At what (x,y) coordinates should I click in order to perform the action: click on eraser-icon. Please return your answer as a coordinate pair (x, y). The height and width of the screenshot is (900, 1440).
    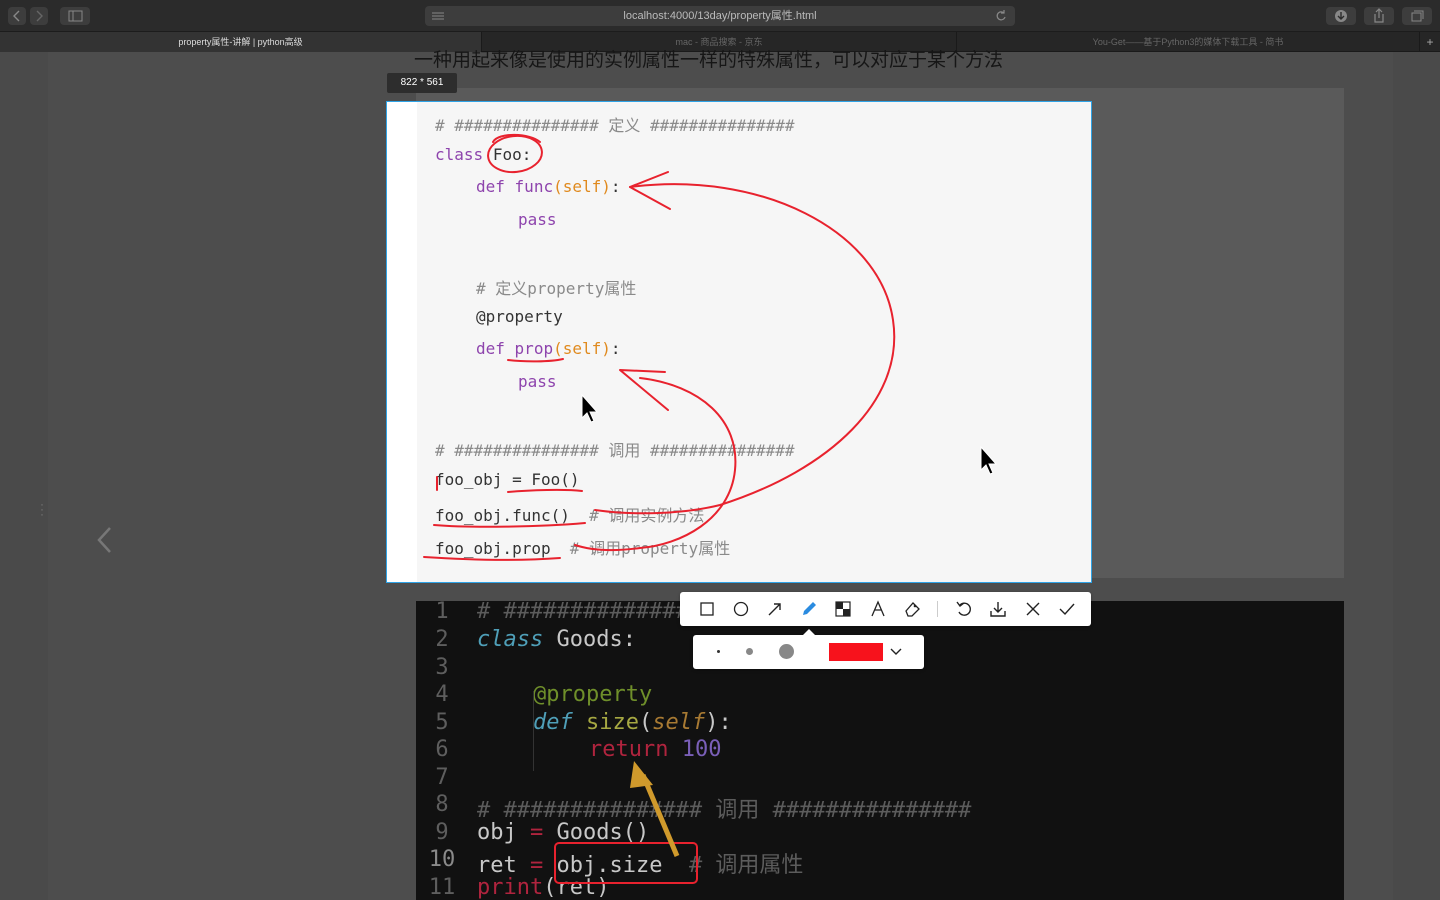
    Looking at the image, I should click on (912, 609).